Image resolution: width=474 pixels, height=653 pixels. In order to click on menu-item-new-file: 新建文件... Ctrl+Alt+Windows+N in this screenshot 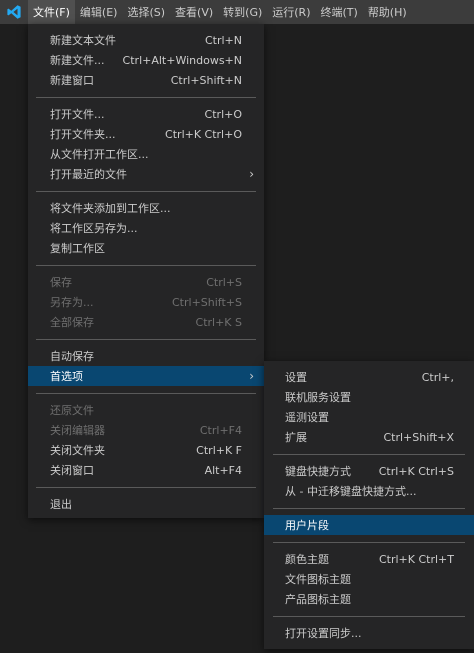, I will do `click(146, 60)`.